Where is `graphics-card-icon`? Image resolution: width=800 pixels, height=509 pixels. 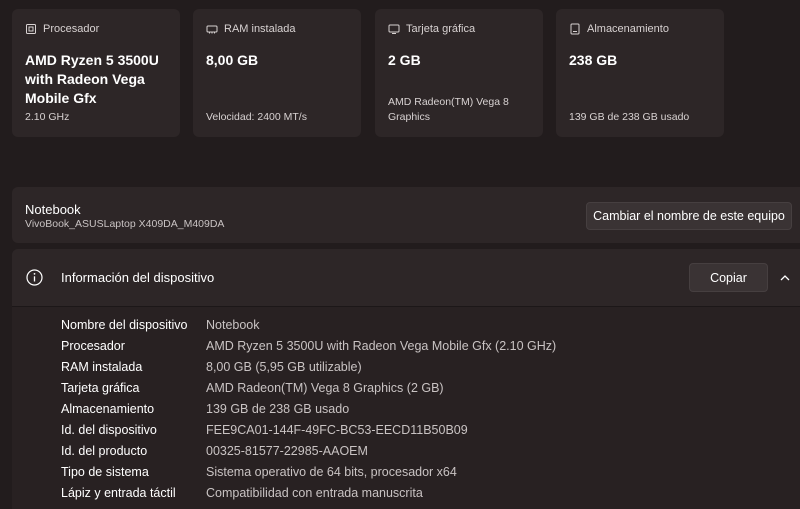
graphics-card-icon is located at coordinates (394, 29).